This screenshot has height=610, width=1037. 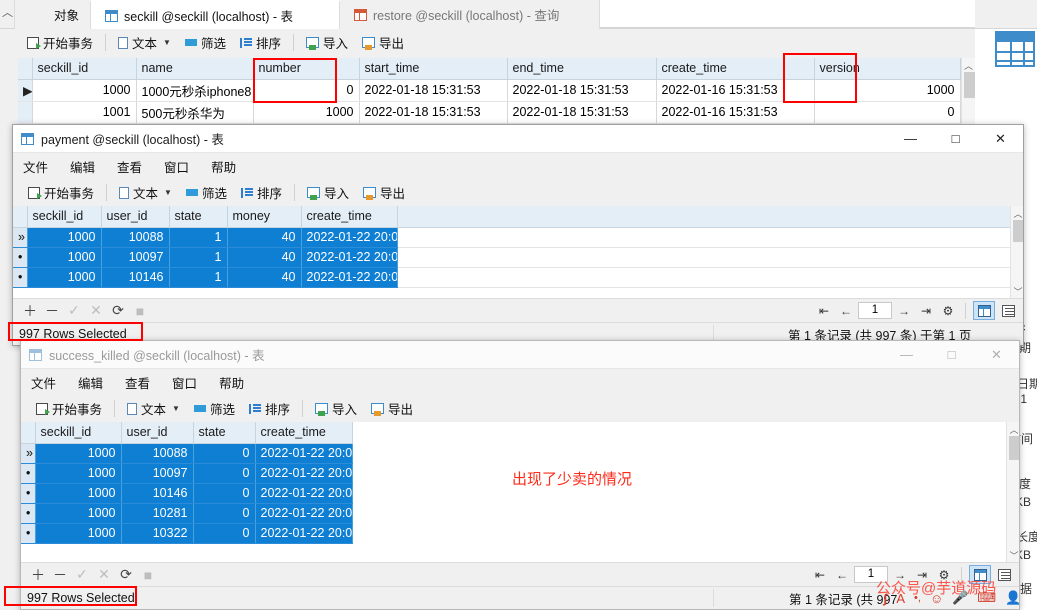 What do you see at coordinates (223, 166) in the screenshot?
I see `menu-help: 帮助` at bounding box center [223, 166].